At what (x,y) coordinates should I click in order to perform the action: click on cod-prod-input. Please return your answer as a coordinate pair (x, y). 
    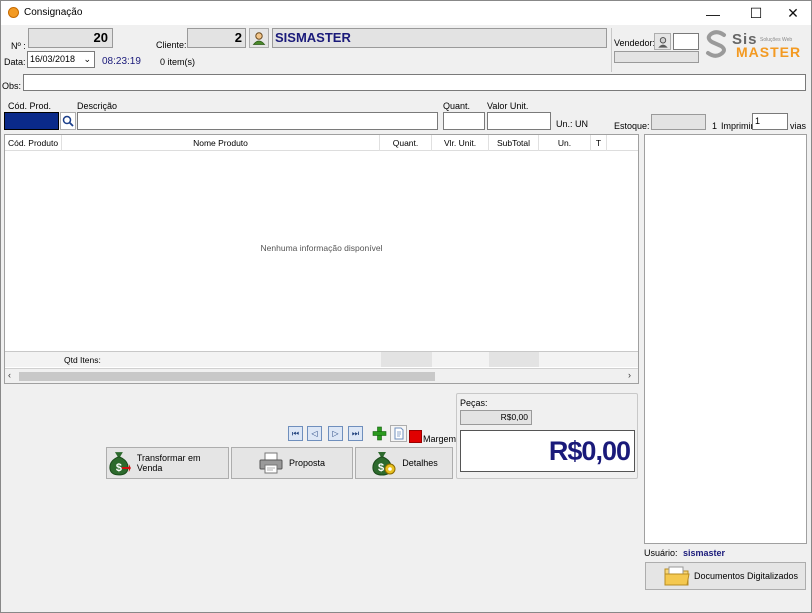
    Looking at the image, I should click on (31, 121).